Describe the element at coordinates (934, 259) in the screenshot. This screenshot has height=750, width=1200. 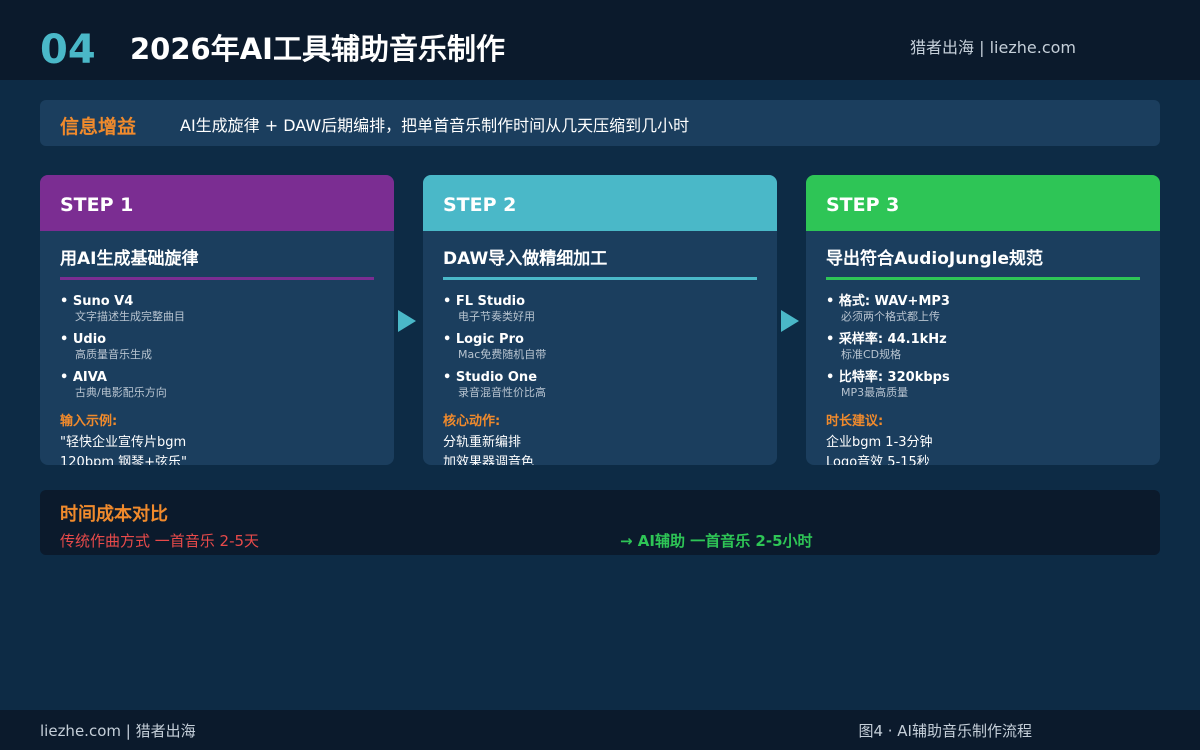
I see `step-title: 导出符合AudioJungle规范` at that location.